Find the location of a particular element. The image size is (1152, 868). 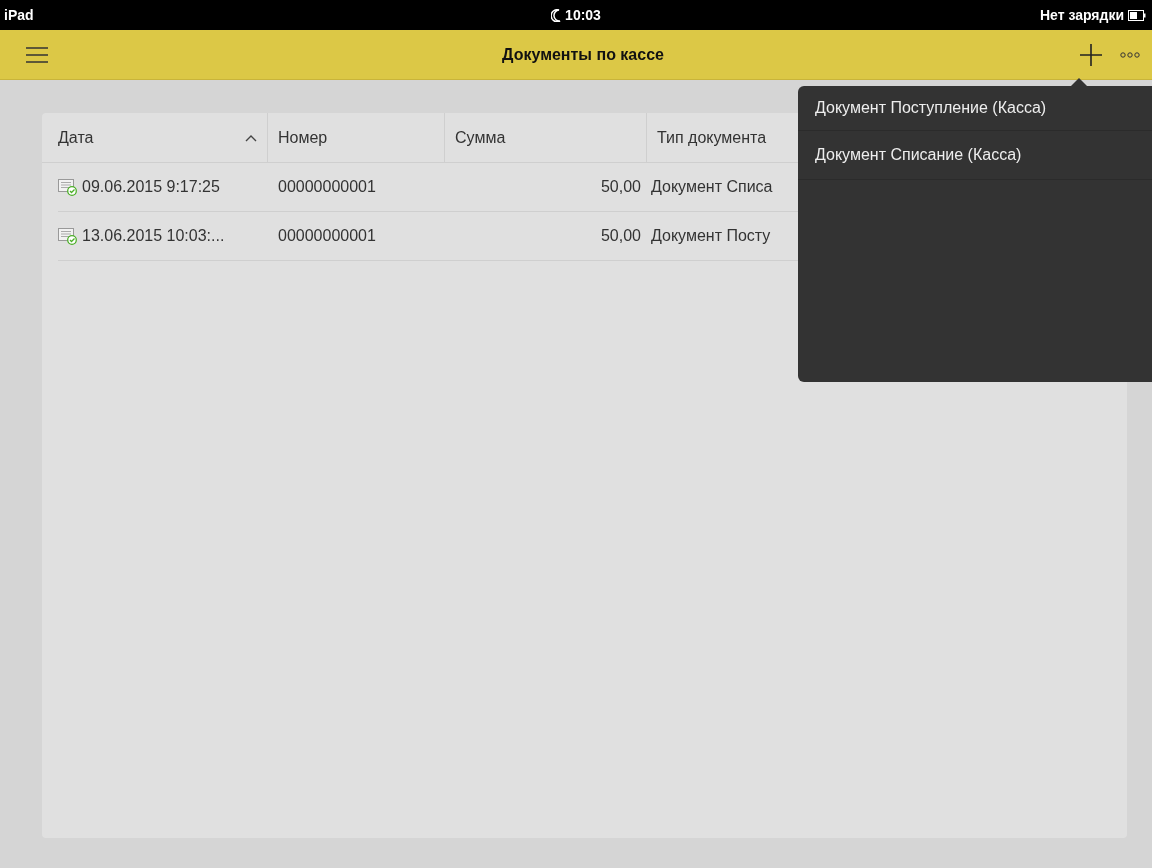

menu-icon is located at coordinates (37, 54).